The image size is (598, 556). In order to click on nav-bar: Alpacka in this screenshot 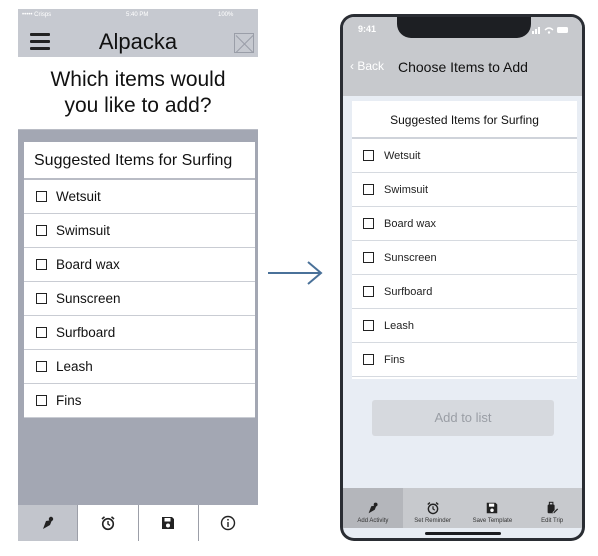, I will do `click(138, 42)`.